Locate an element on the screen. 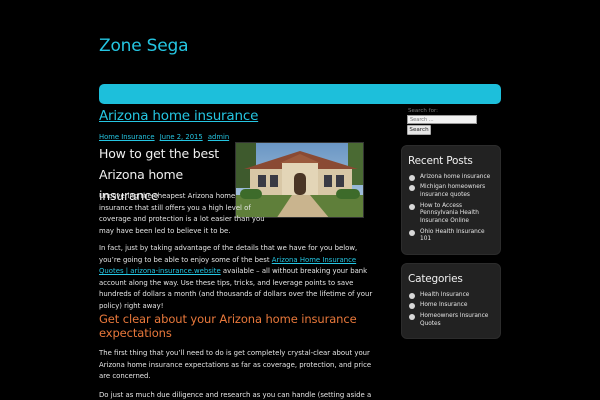  category-label: Health Insurance is located at coordinates (445, 295).